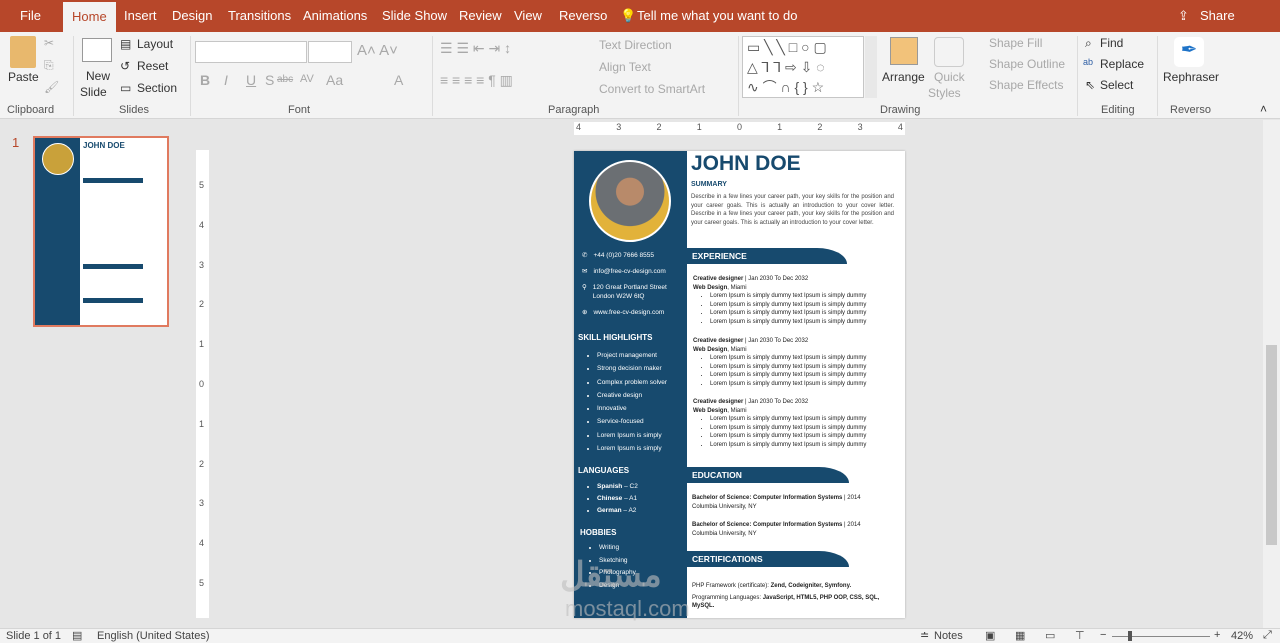  I want to click on select-button: Select, so click(1116, 85).